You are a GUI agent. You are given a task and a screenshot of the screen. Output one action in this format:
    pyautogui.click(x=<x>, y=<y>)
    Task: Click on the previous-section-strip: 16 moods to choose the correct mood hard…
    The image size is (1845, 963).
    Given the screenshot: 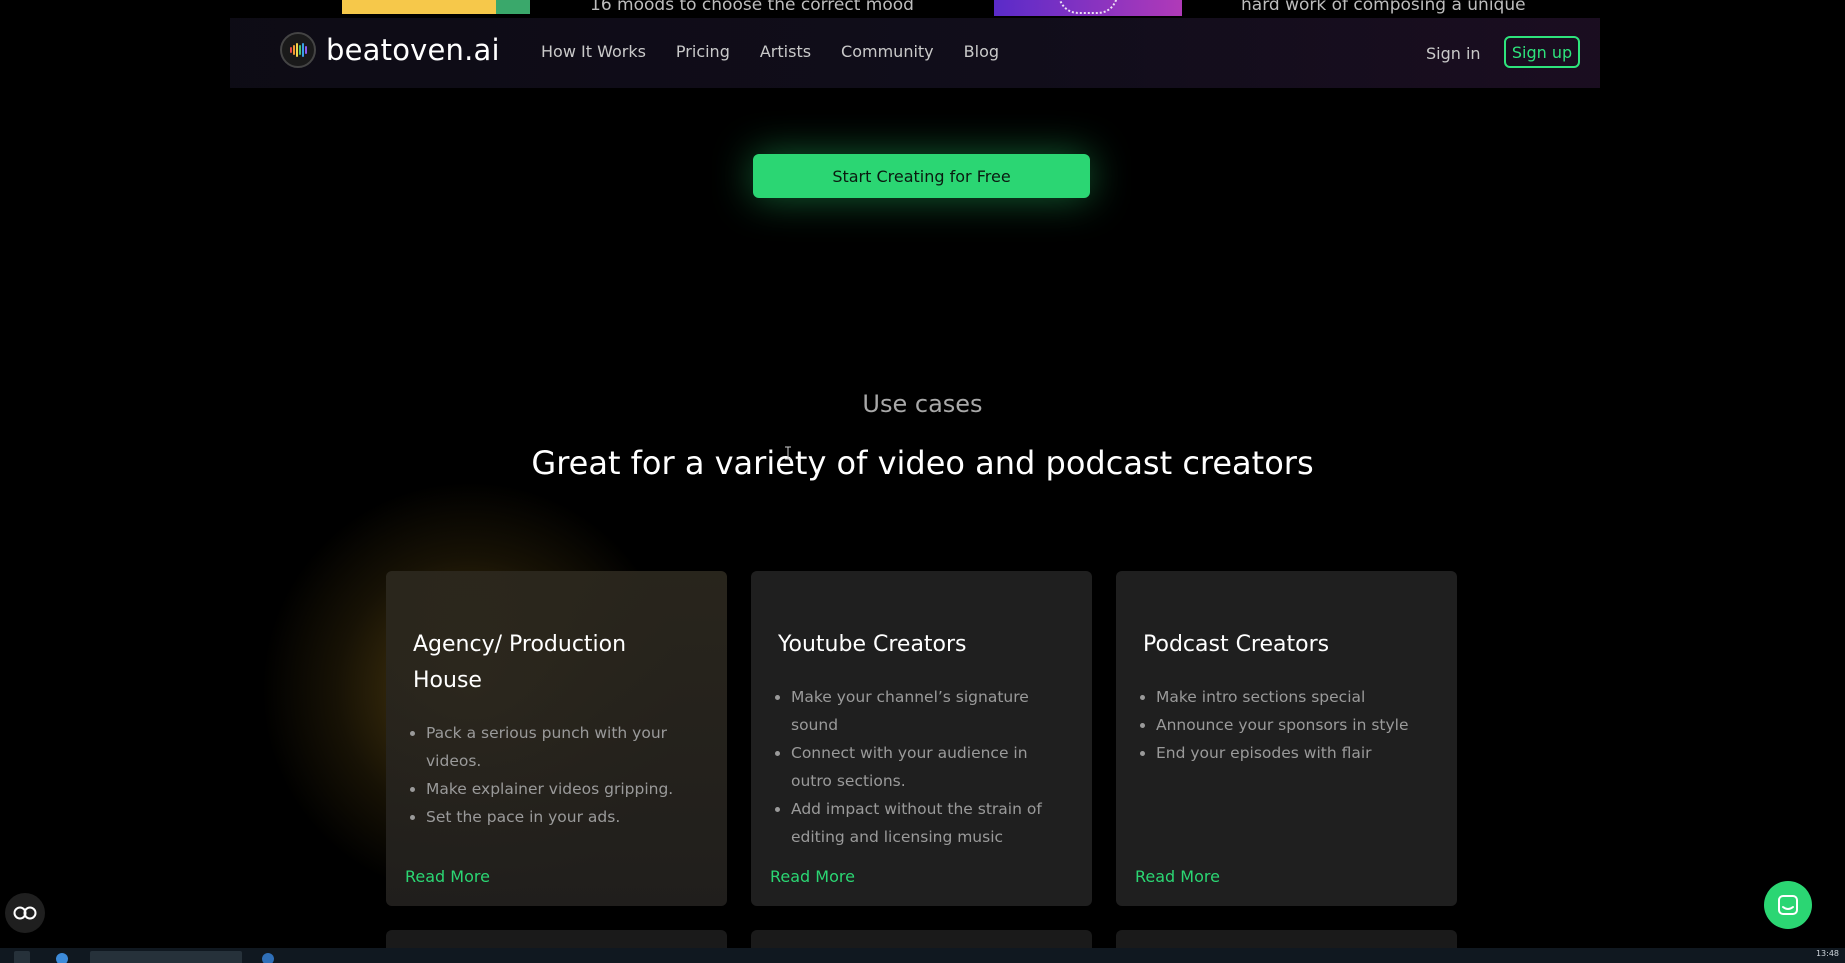 What is the action you would take?
    pyautogui.click(x=922, y=9)
    